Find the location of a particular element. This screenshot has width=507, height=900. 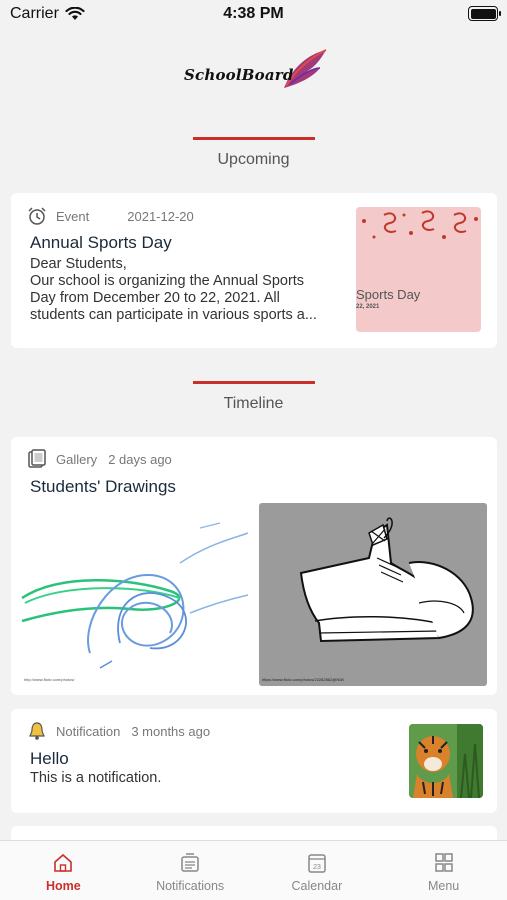

tab-label: Notifications is located at coordinates (190, 886).